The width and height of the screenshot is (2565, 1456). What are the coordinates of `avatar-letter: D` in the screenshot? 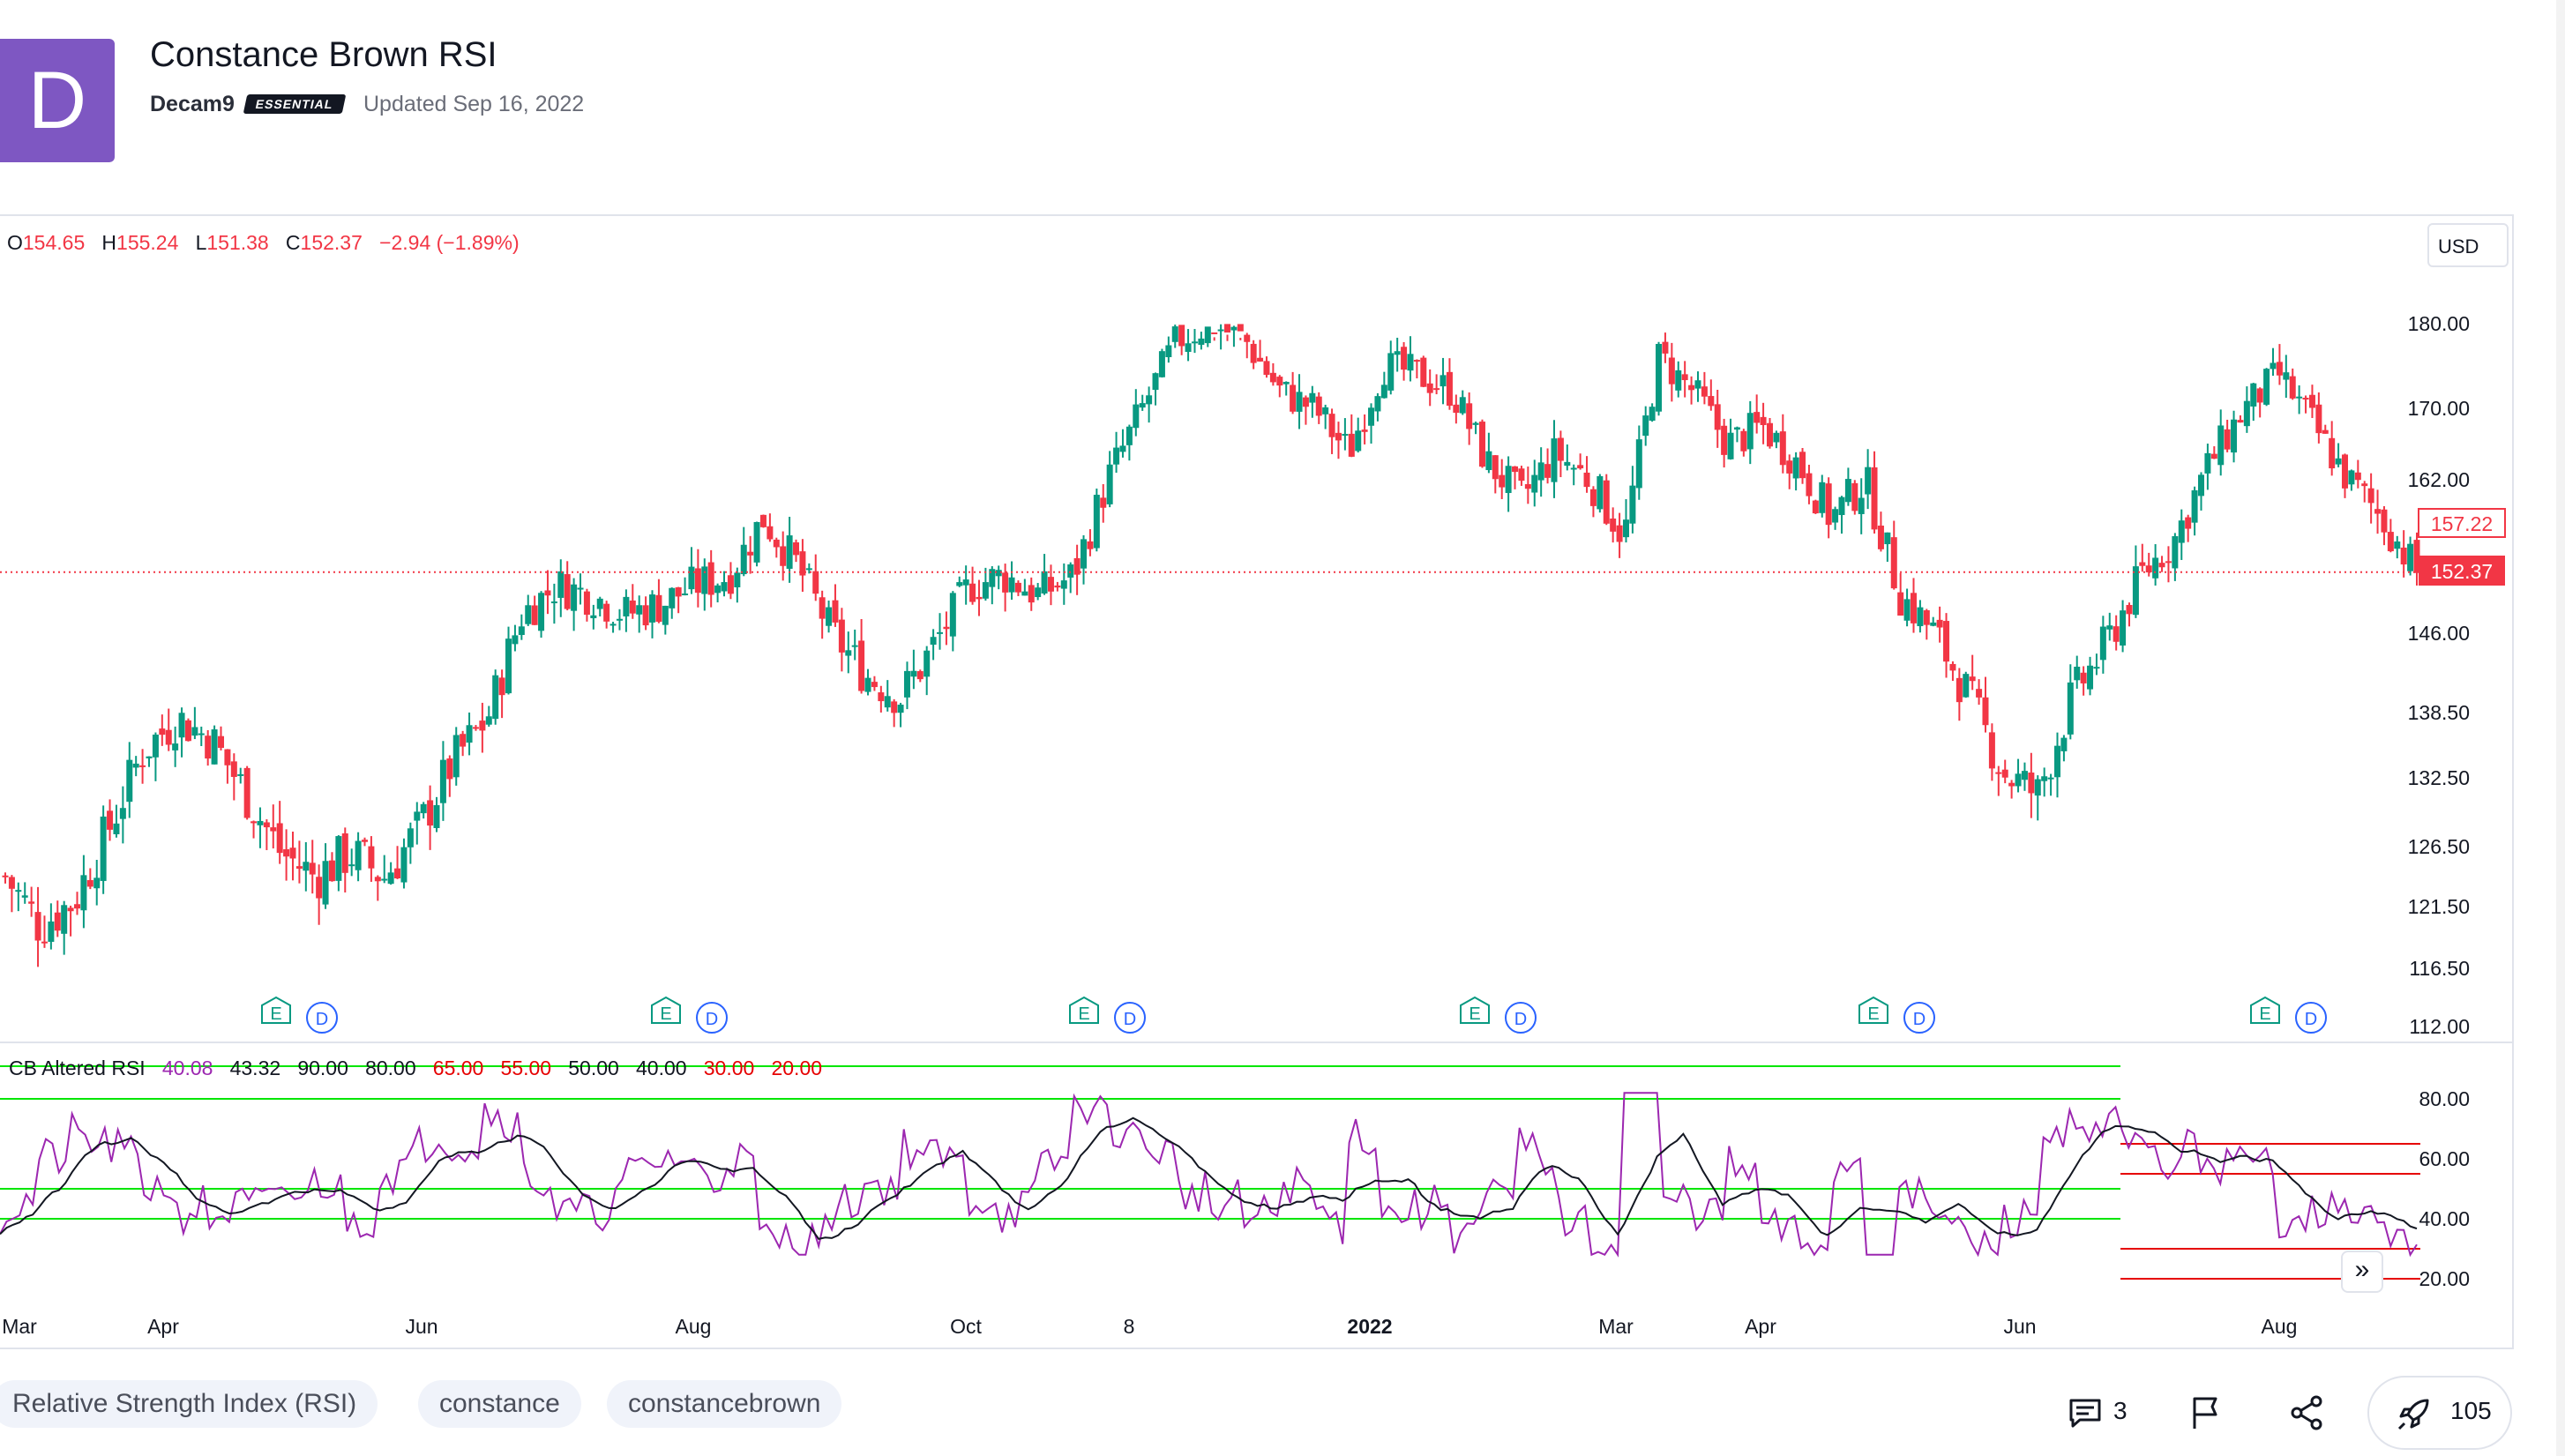 It's located at (57, 100).